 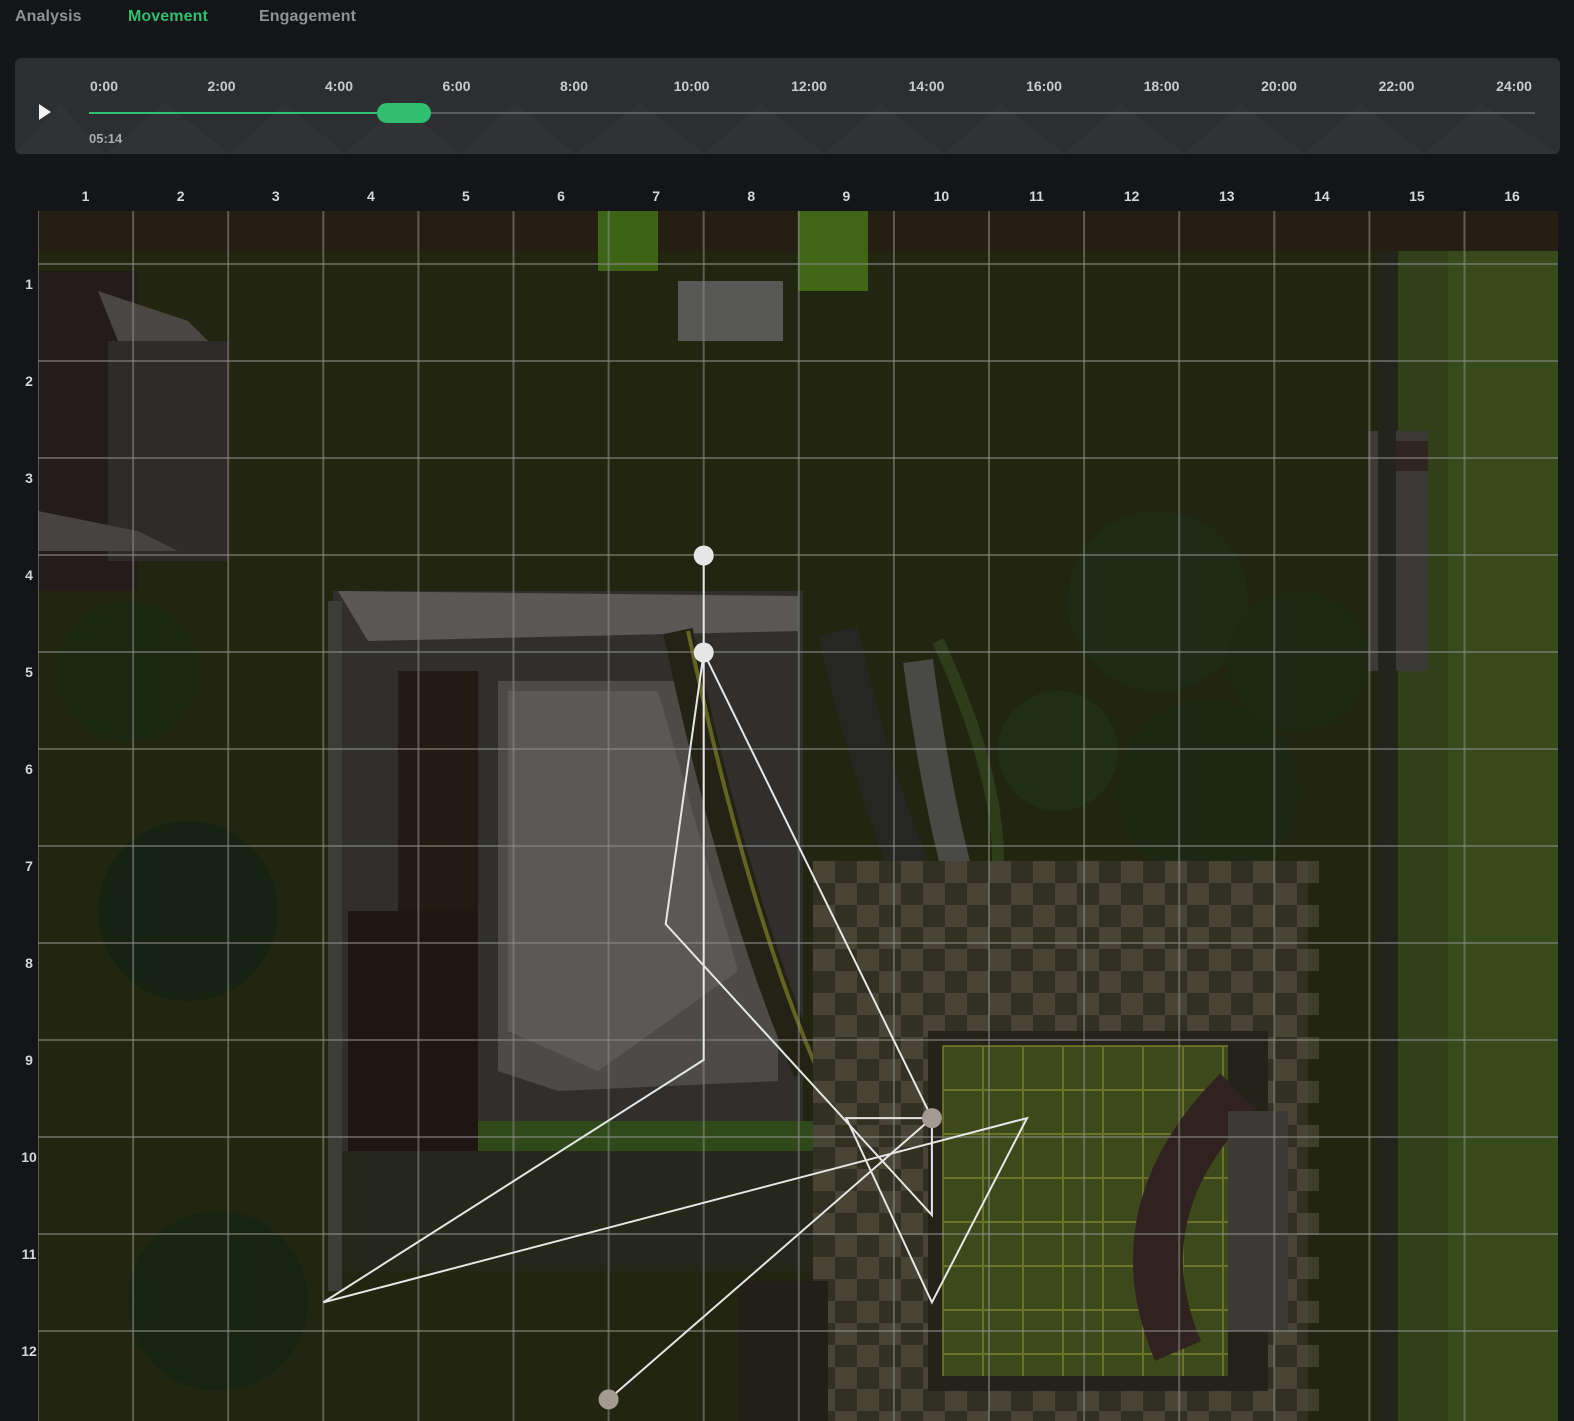 What do you see at coordinates (812, 113) in the screenshot?
I see `timeline-track` at bounding box center [812, 113].